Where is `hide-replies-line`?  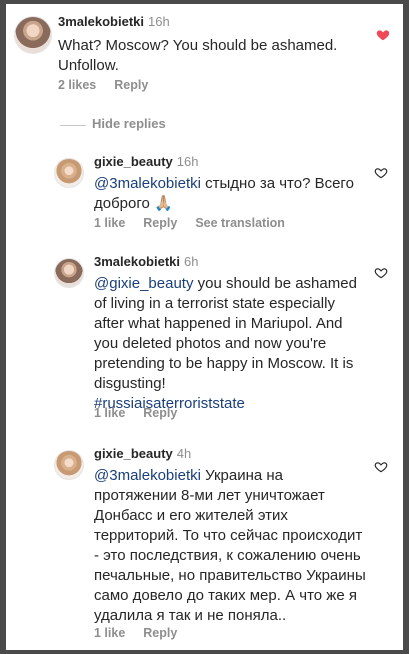
hide-replies-line is located at coordinates (73, 125).